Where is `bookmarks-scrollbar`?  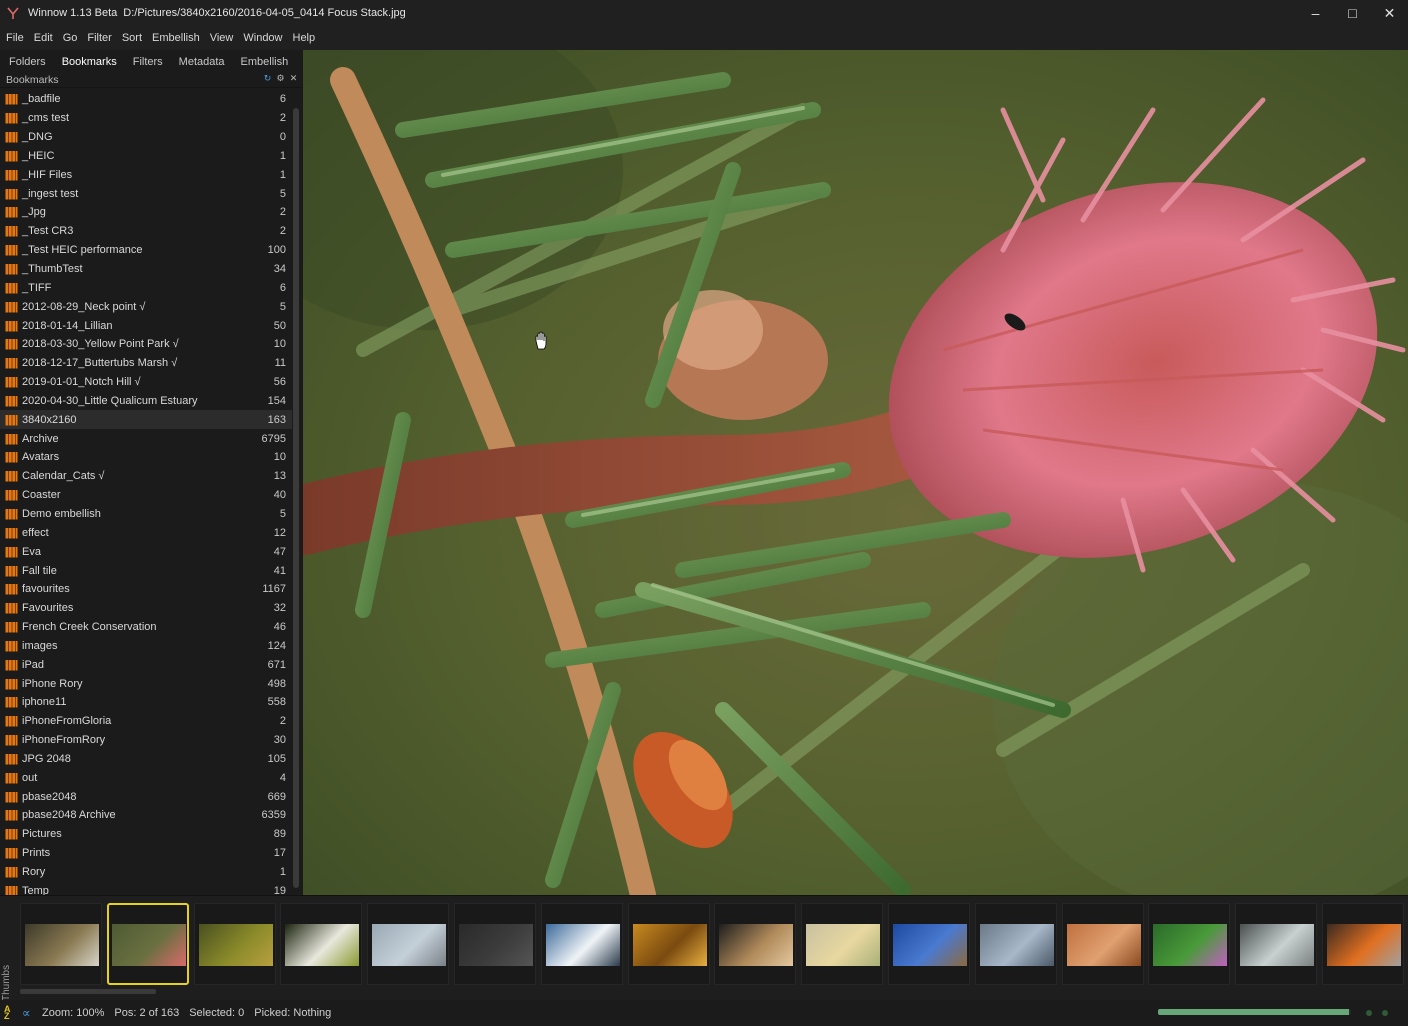
bookmarks-scrollbar is located at coordinates (296, 492).